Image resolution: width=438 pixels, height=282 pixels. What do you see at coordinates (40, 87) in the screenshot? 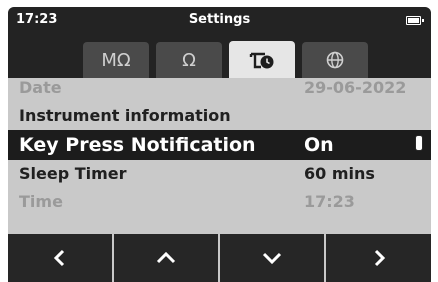
I see `list-item-label: Date` at bounding box center [40, 87].